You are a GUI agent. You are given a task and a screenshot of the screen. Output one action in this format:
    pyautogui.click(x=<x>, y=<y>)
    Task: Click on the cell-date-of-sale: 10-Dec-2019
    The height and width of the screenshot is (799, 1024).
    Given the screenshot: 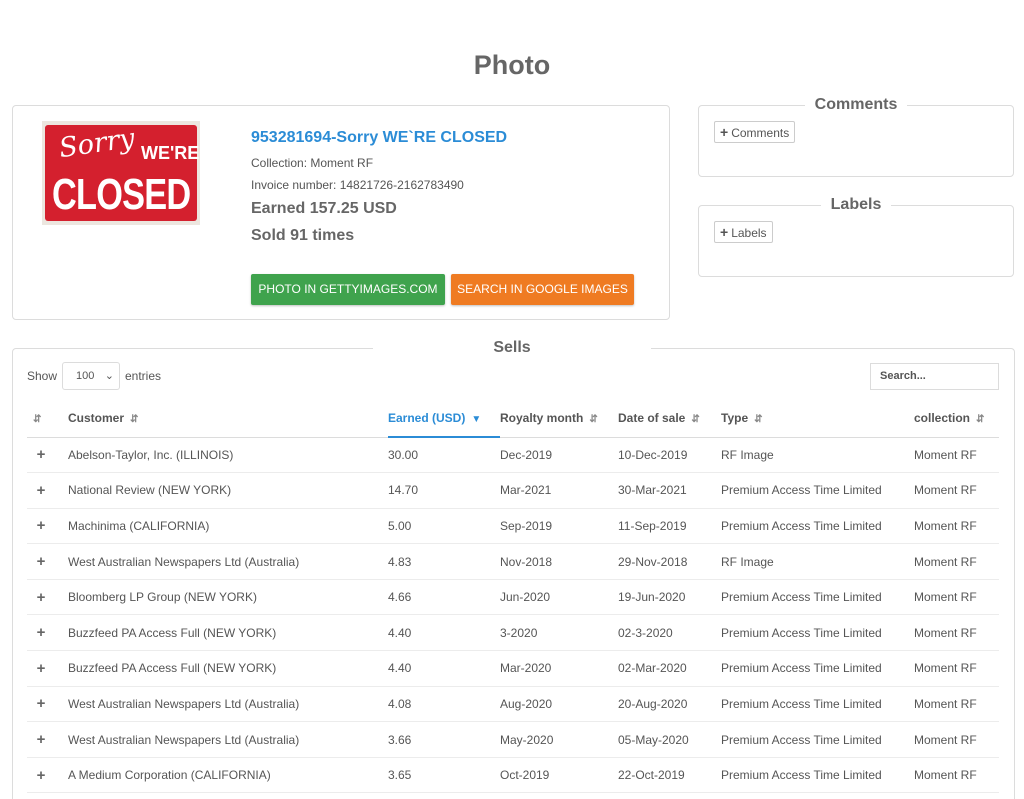 What is the action you would take?
    pyautogui.click(x=669, y=455)
    